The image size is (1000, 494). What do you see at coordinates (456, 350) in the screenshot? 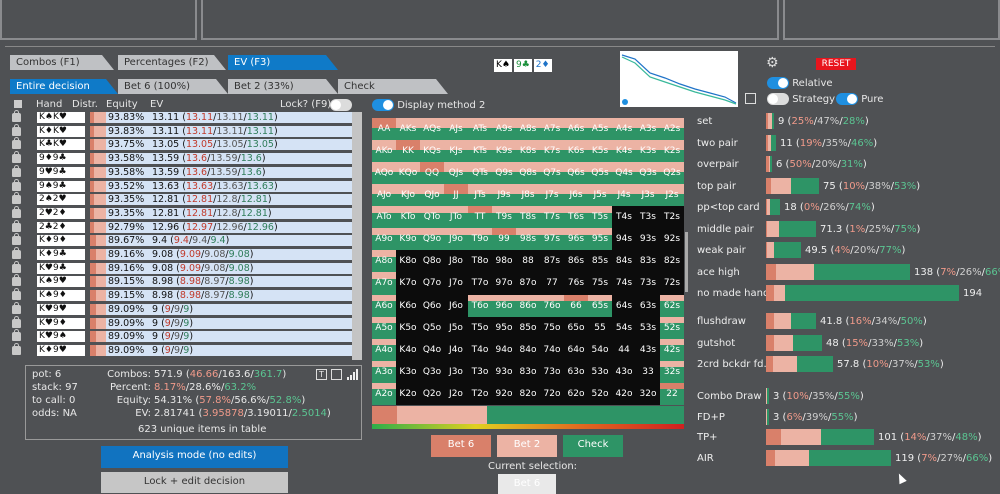
I see `grid-cell: J4o` at bounding box center [456, 350].